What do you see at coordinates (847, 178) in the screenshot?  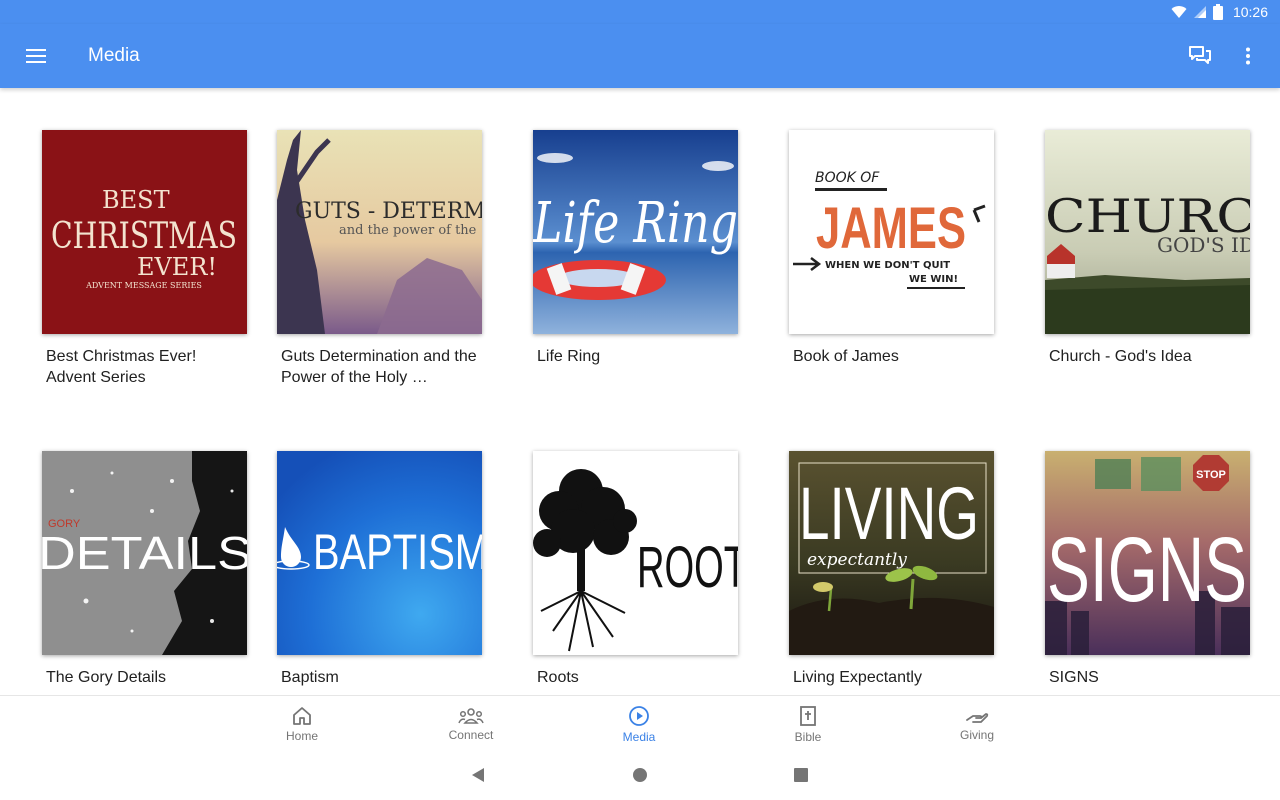 I see `art-line: BOOK OF` at bounding box center [847, 178].